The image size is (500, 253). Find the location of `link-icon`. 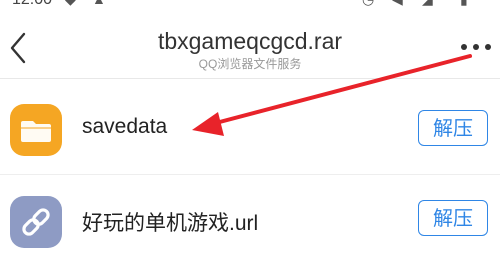

link-icon is located at coordinates (36, 222).